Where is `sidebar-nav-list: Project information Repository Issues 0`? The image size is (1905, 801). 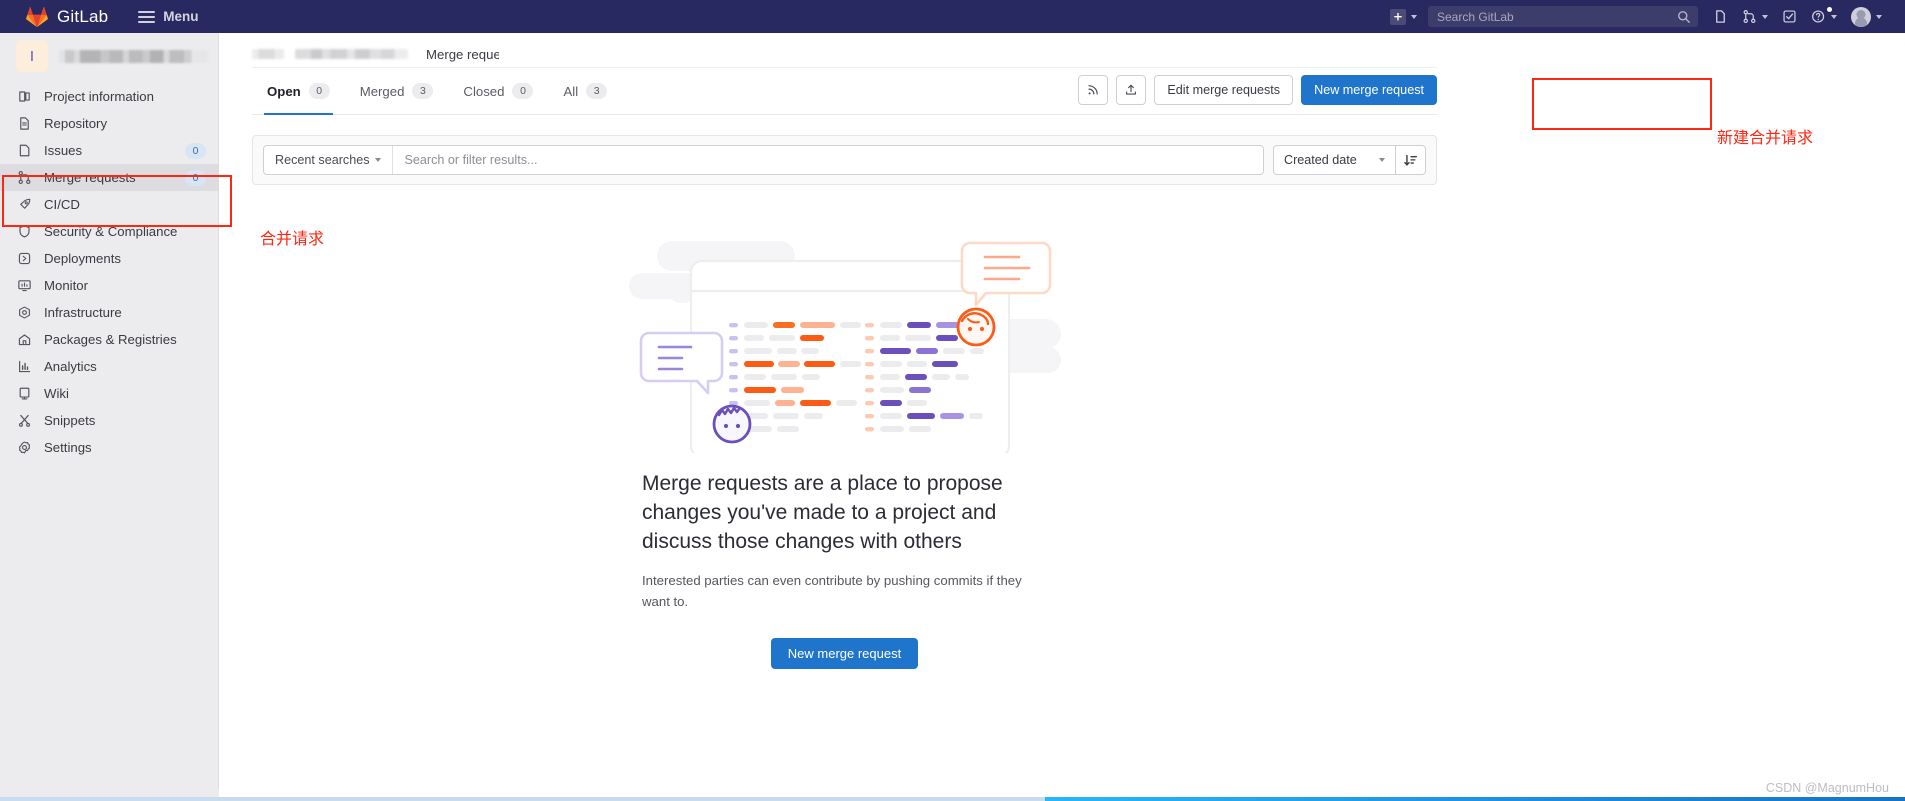
sidebar-nav-list: Project information Repository Issues 0 is located at coordinates (109, 272).